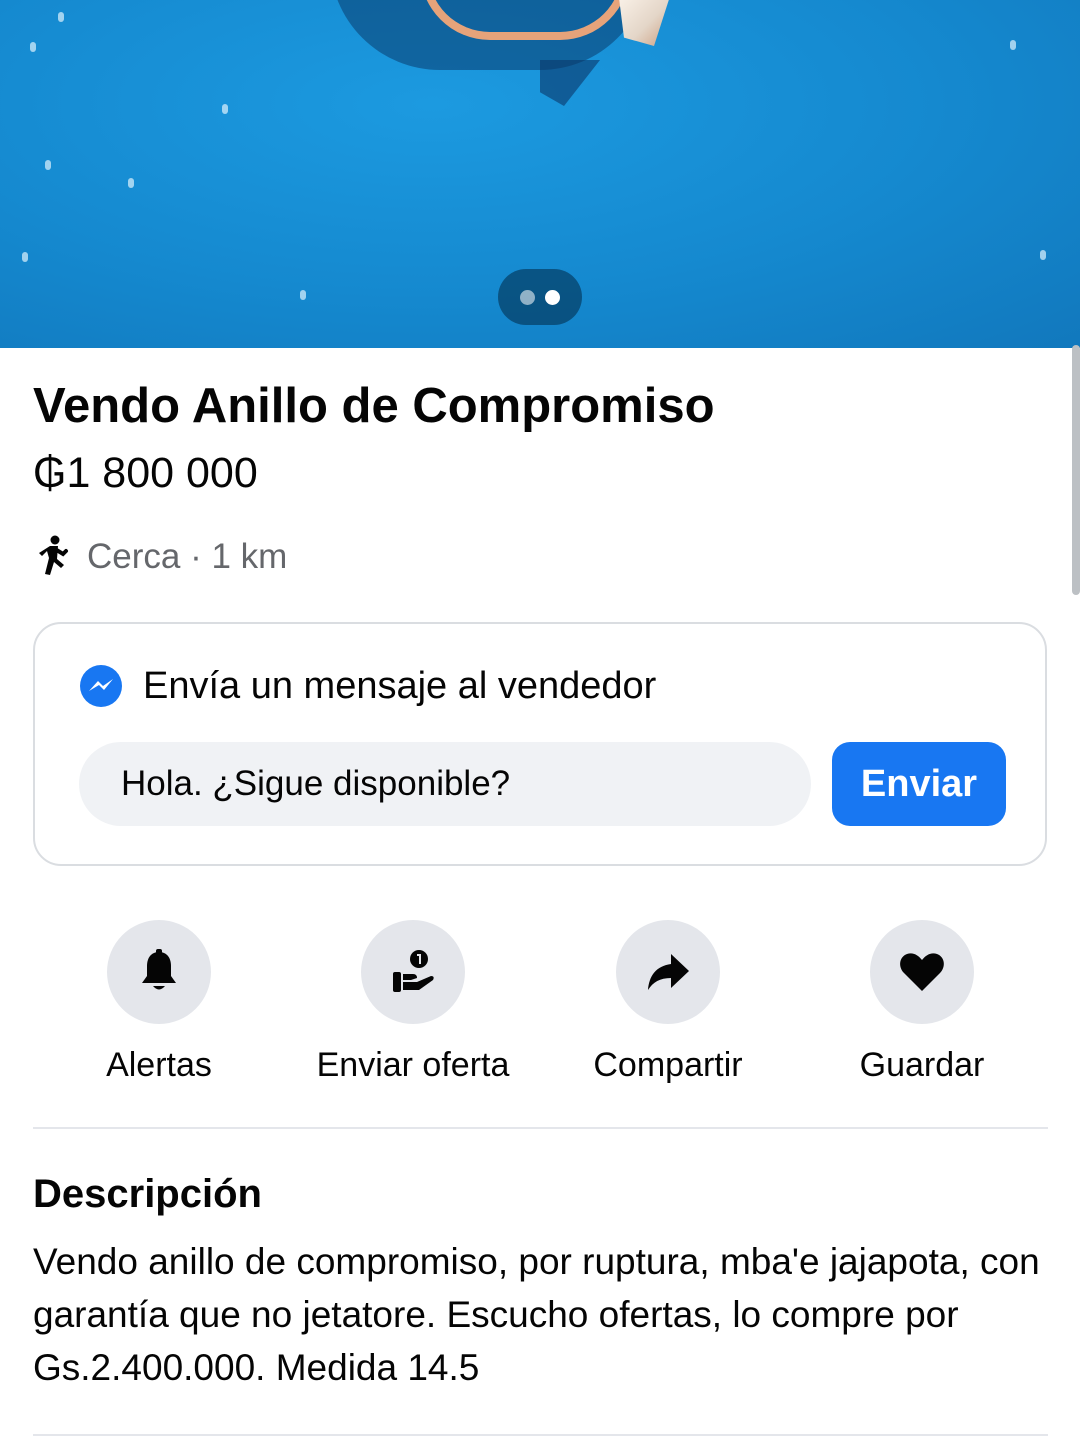 The width and height of the screenshot is (1080, 1440). What do you see at coordinates (374, 406) in the screenshot?
I see `listing-title: Vendo Anillo de Compromiso` at bounding box center [374, 406].